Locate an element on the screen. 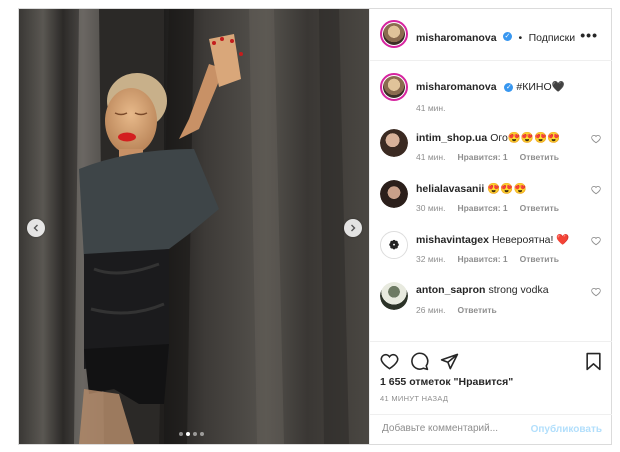 The height and width of the screenshot is (452, 620). commenter-avatar: ❁ is located at coordinates (394, 245).